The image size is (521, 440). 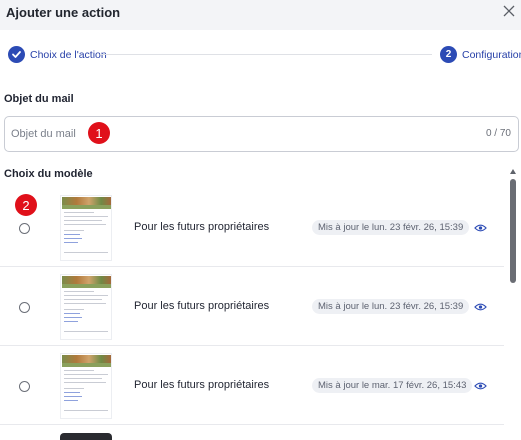 I want to click on subject-field: 0 / 70, so click(x=261, y=134).